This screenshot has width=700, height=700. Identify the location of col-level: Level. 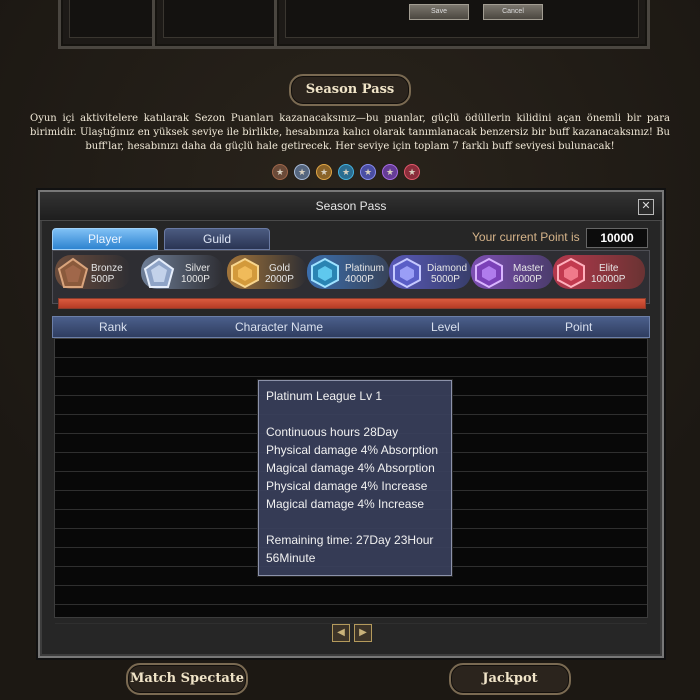
(445, 327).